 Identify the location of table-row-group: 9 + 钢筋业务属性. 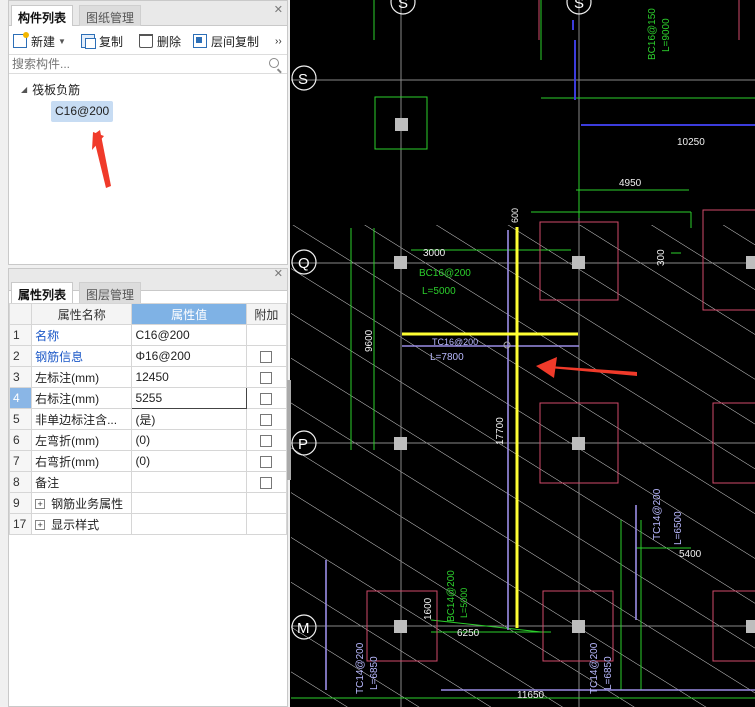
(148, 503).